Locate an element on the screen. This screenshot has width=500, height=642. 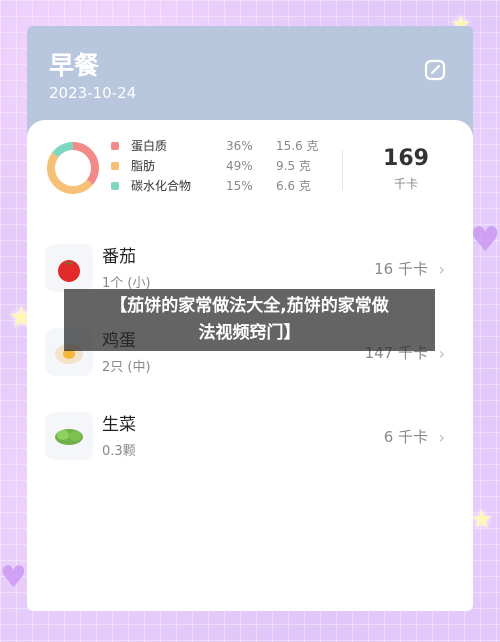
macro-amount: 9.5 克 is located at coordinates (293, 166).